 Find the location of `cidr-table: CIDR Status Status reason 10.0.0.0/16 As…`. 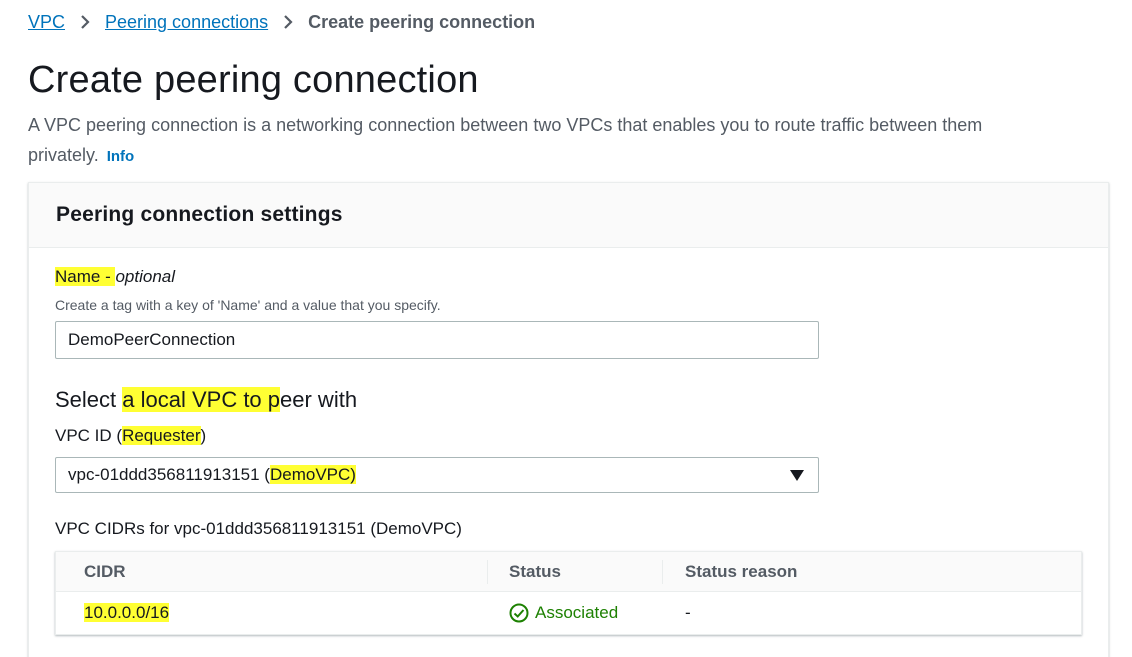

cidr-table: CIDR Status Status reason 10.0.0.0/16 As… is located at coordinates (568, 593).